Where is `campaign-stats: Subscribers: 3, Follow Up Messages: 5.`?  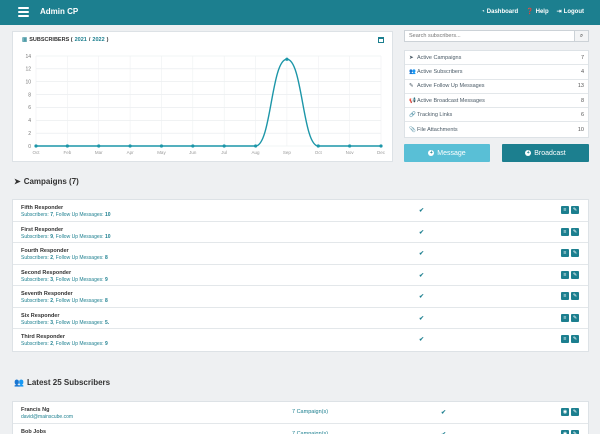
campaign-stats: Subscribers: 3, Follow Up Messages: 5. is located at coordinates (65, 322).